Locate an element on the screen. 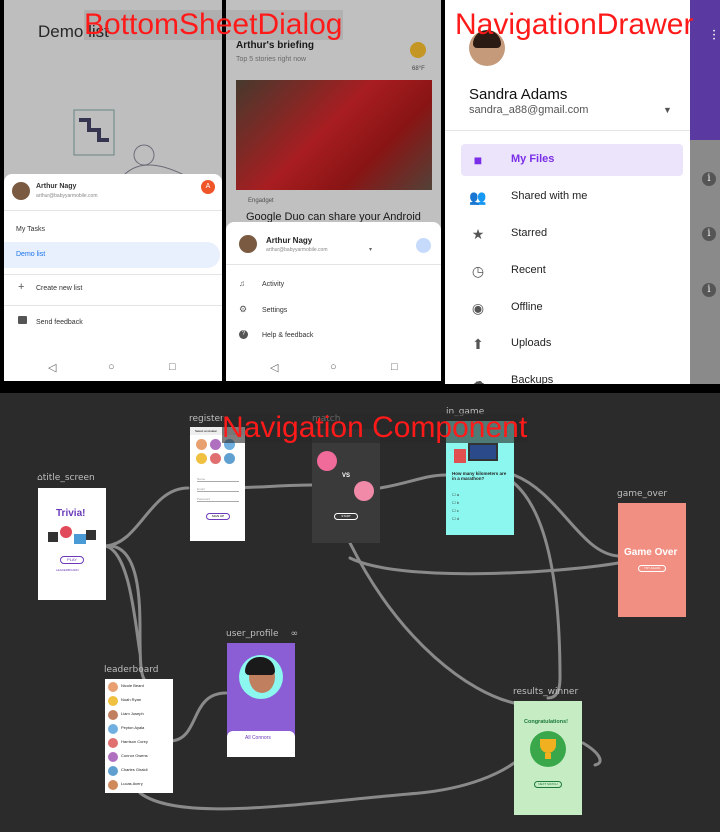 This screenshot has width=720, height=832. drawer-item-offline: ◉ Offline is located at coordinates (565, 308).